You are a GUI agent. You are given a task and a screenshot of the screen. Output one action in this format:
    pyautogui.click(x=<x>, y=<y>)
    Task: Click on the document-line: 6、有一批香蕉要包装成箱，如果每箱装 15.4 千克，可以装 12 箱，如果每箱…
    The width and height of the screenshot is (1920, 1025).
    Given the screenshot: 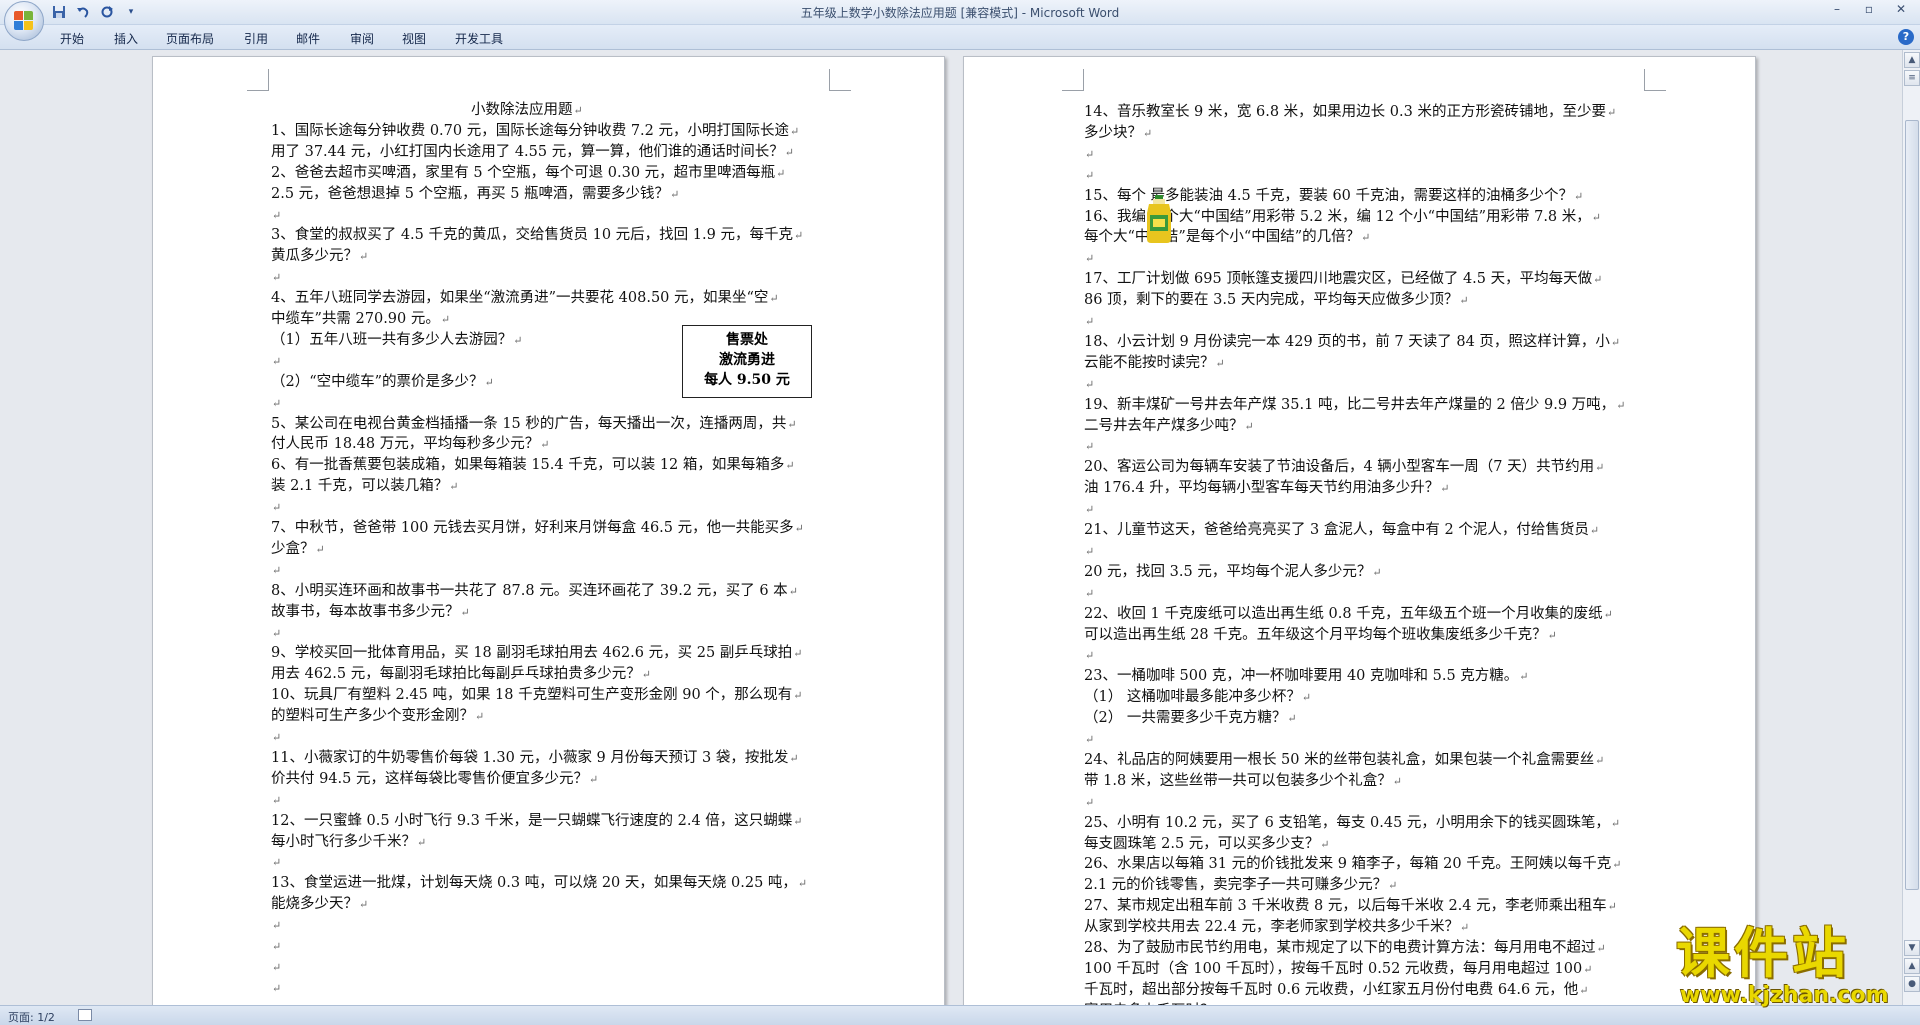 What is the action you would take?
    pyautogui.click(x=533, y=465)
    